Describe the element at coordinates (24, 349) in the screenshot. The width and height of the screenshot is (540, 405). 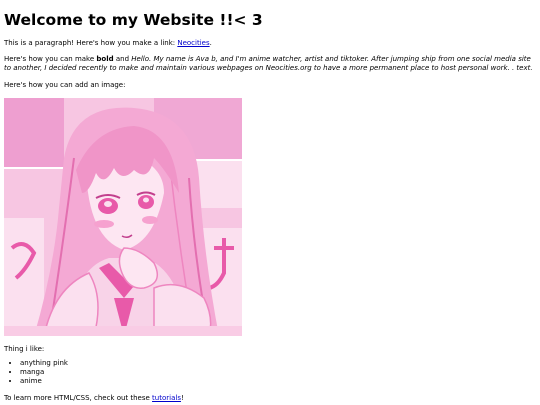
I see `likes-heading: Thing i like:` at that location.